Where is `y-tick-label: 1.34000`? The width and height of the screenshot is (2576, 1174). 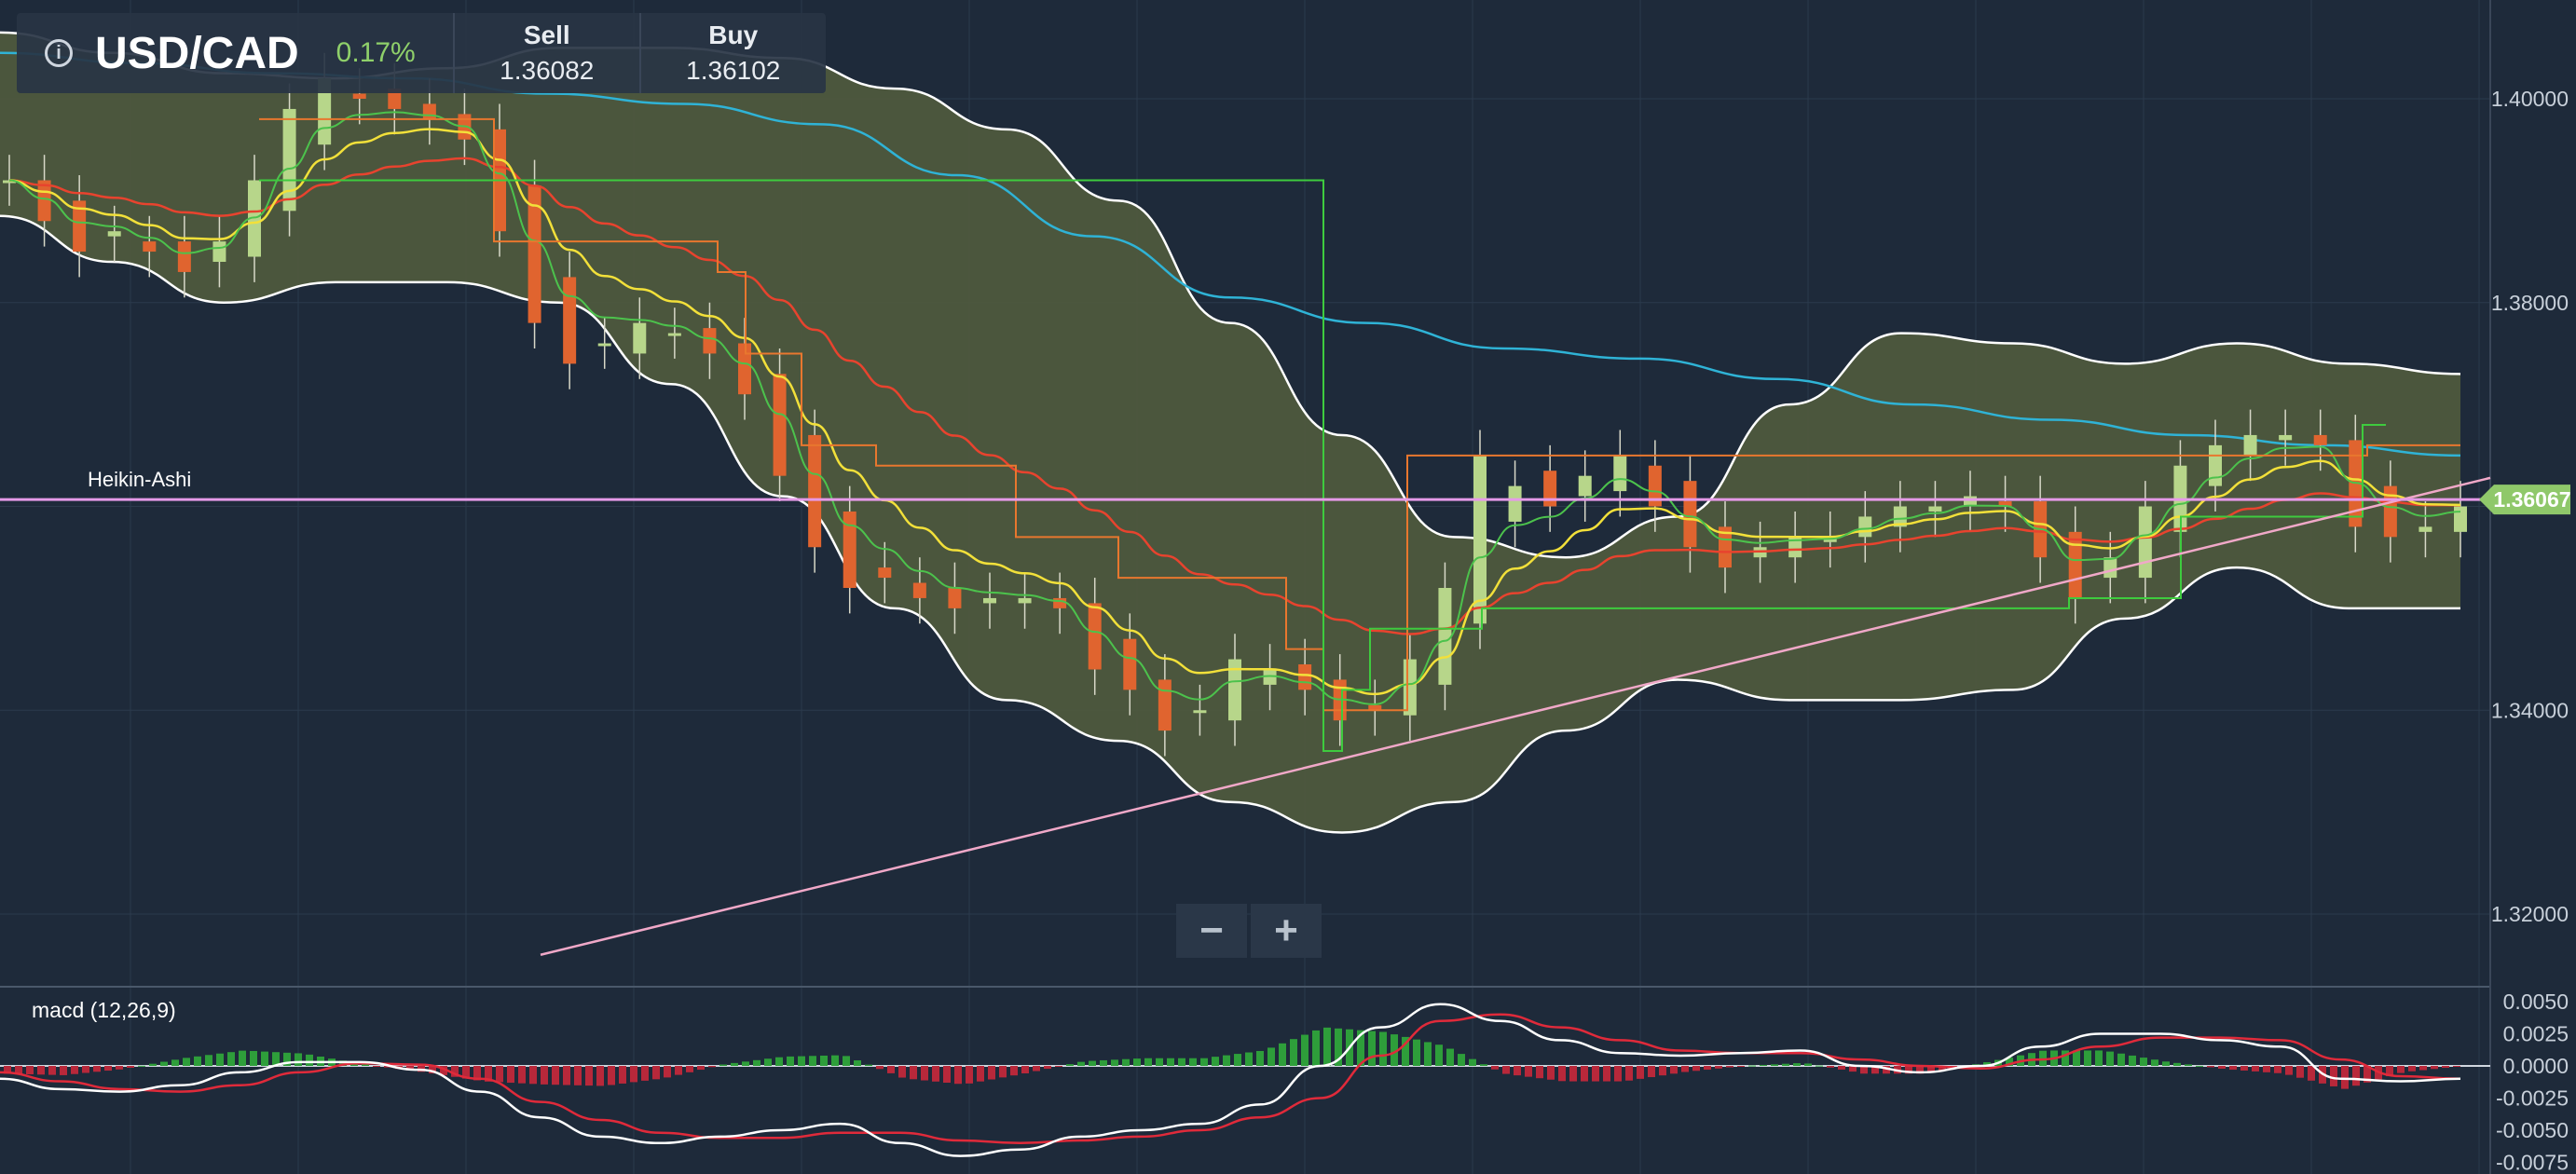 y-tick-label: 1.34000 is located at coordinates (2530, 710).